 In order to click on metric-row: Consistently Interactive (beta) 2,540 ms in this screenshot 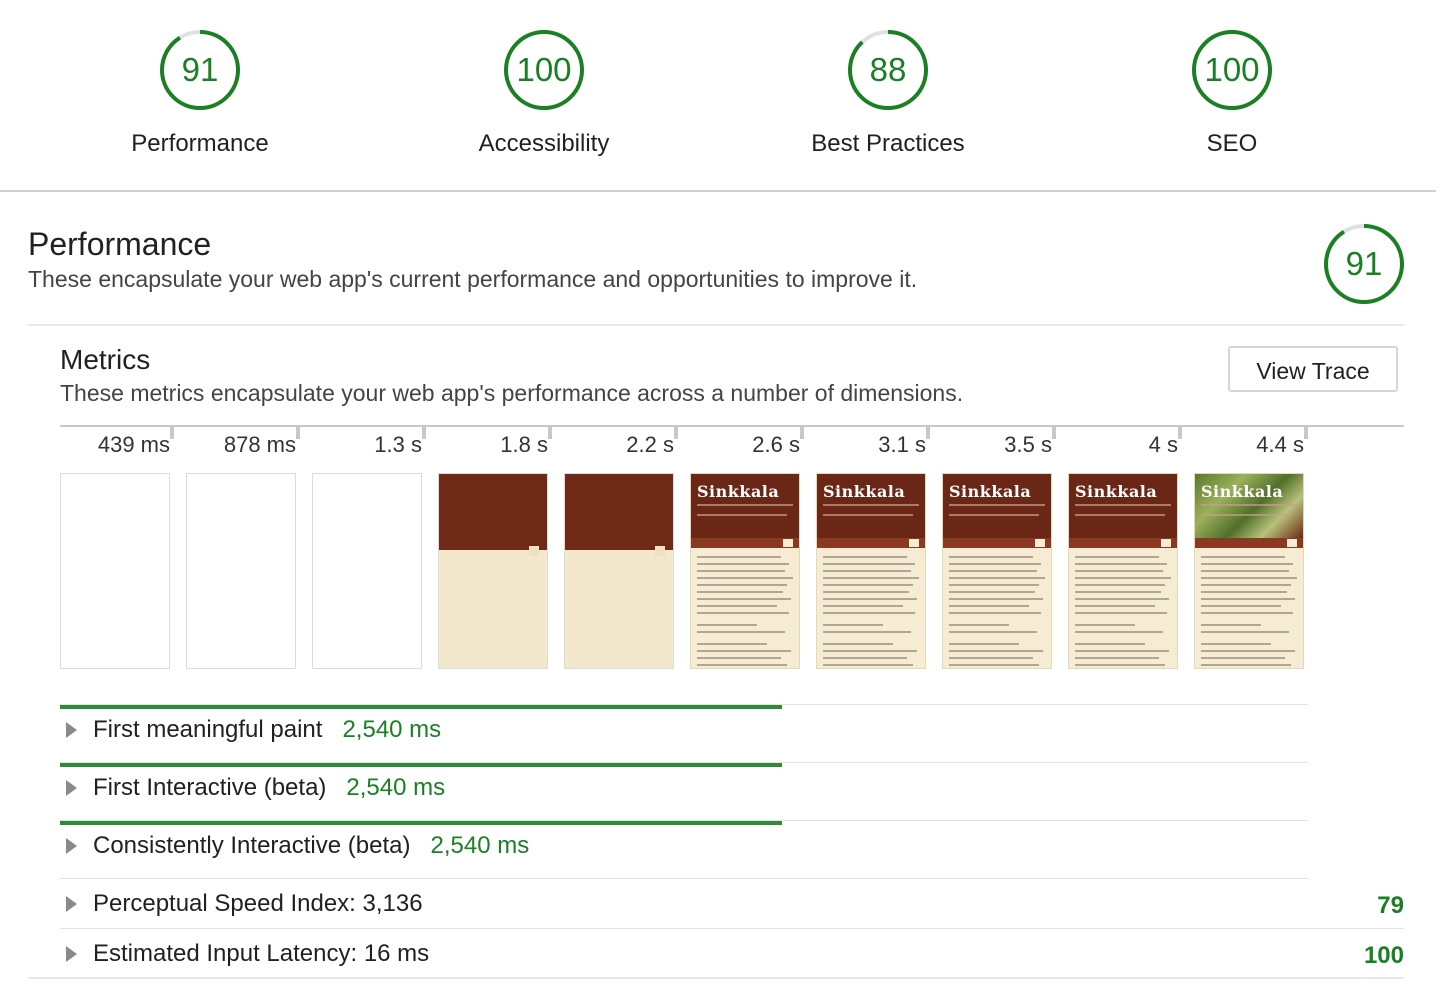, I will do `click(294, 846)`.